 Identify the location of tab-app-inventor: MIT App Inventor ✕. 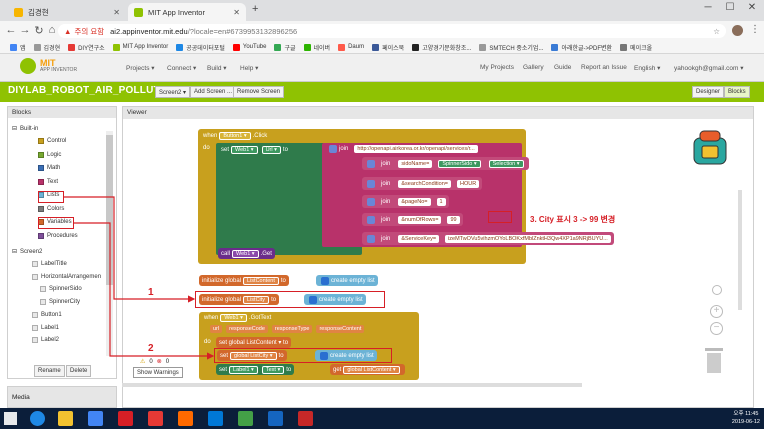
(187, 12).